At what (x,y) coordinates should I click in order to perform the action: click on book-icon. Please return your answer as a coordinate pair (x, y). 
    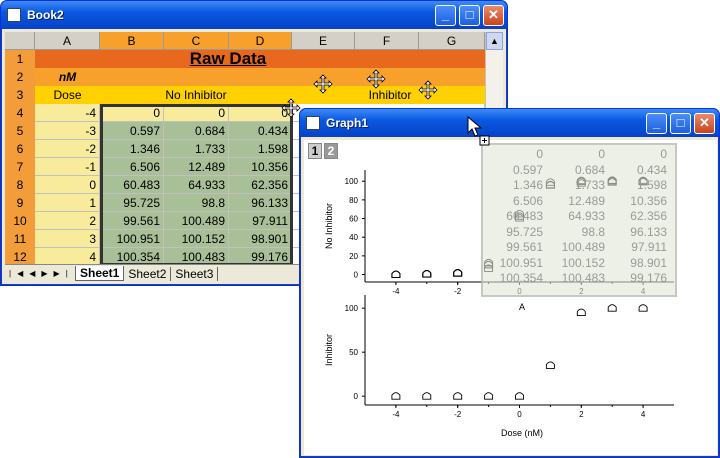
    Looking at the image, I should click on (14, 15).